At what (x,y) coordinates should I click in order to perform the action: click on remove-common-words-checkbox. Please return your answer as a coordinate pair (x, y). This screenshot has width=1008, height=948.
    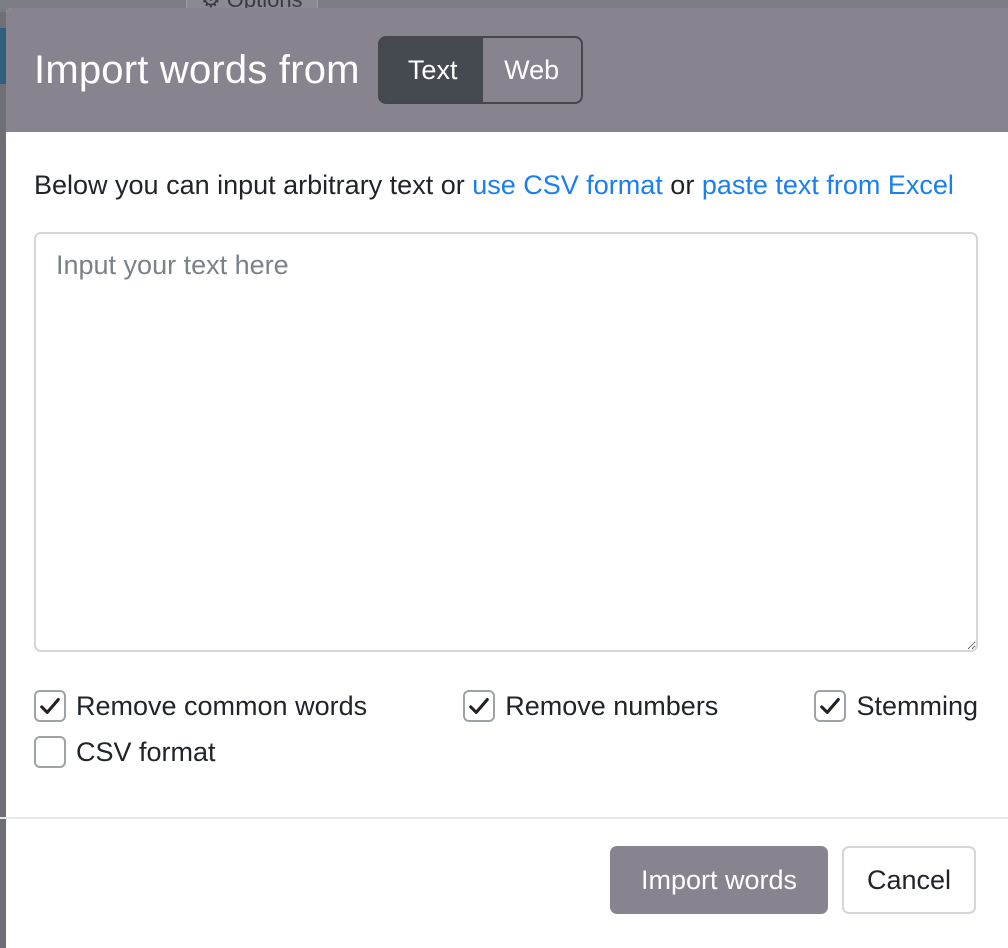
    Looking at the image, I should click on (50, 706).